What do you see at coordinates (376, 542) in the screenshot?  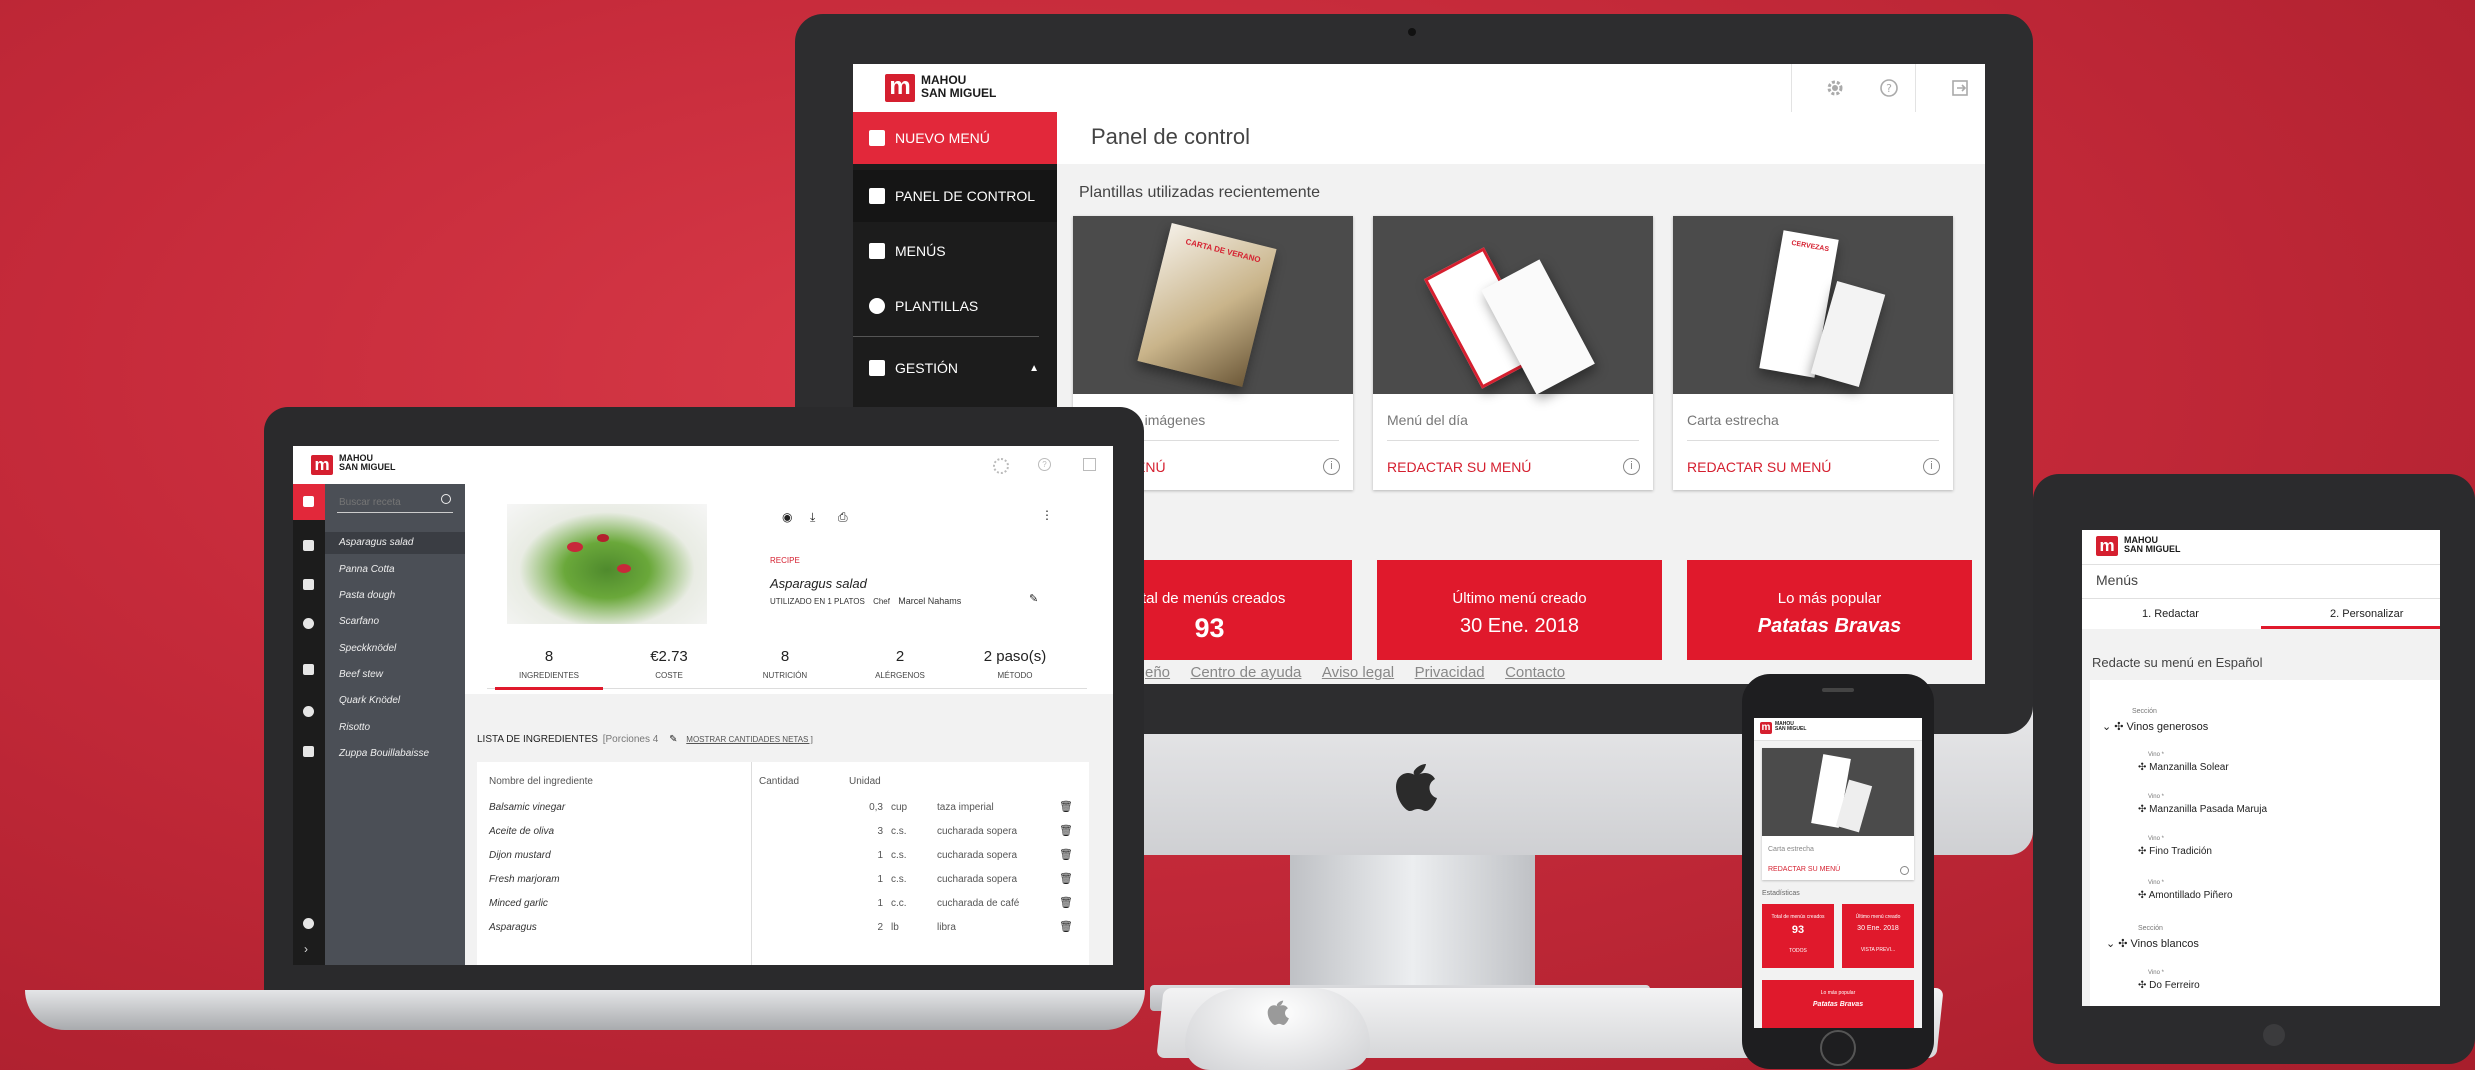 I see `recipe-list-item: Asparagus salad` at bounding box center [376, 542].